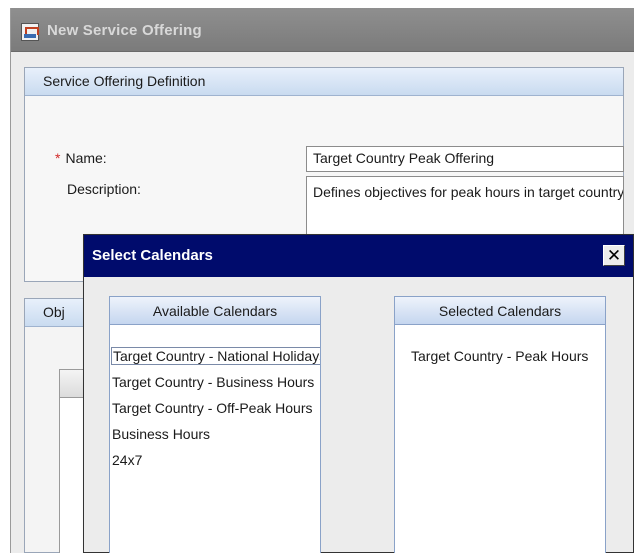 This screenshot has width=634, height=553. Describe the element at coordinates (215, 311) in the screenshot. I see `available-calendars-header: Available Calendars` at that location.